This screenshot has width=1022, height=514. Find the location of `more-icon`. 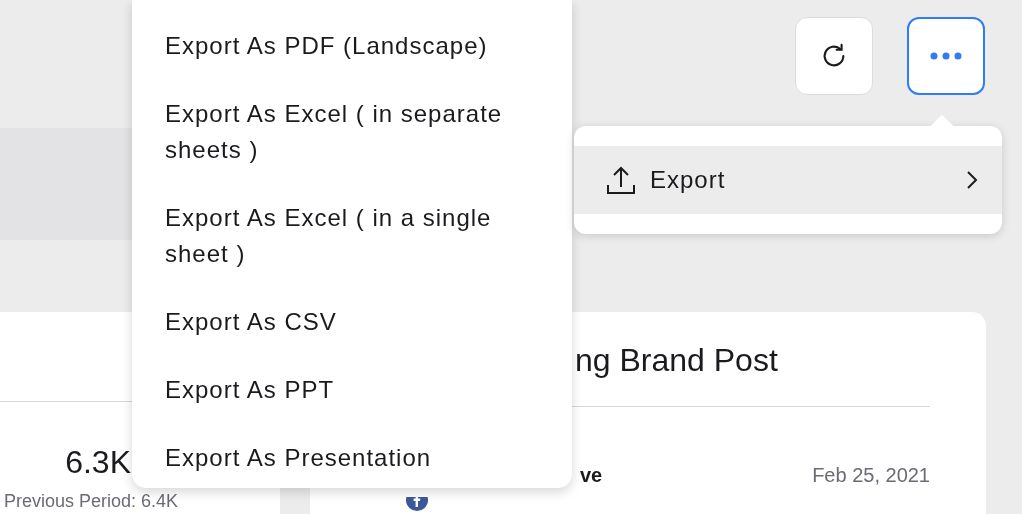

more-icon is located at coordinates (946, 56).